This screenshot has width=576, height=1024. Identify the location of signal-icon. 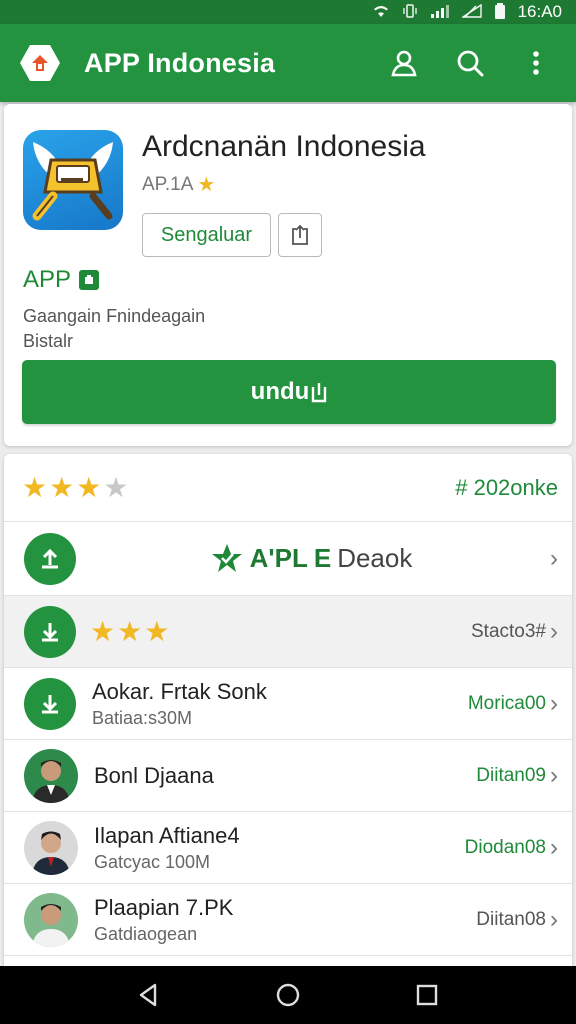
(440, 12).